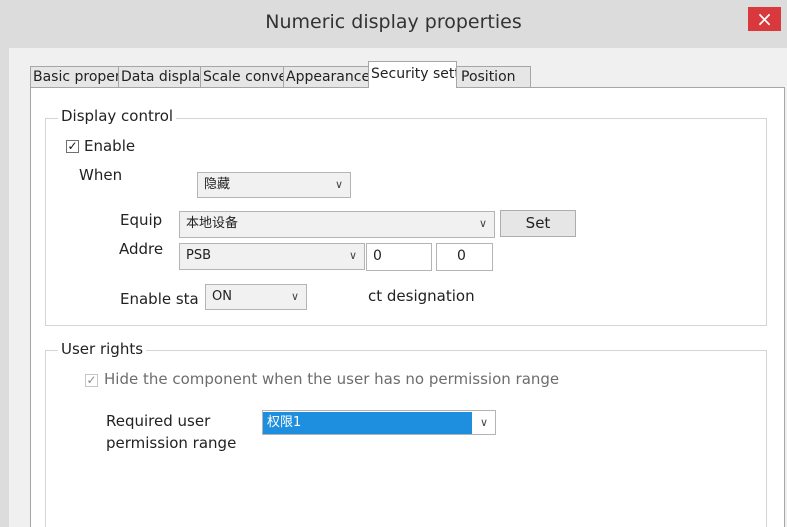 The width and height of the screenshot is (787, 527). Describe the element at coordinates (272, 256) in the screenshot. I see `address-type-select: PSB ∨` at that location.